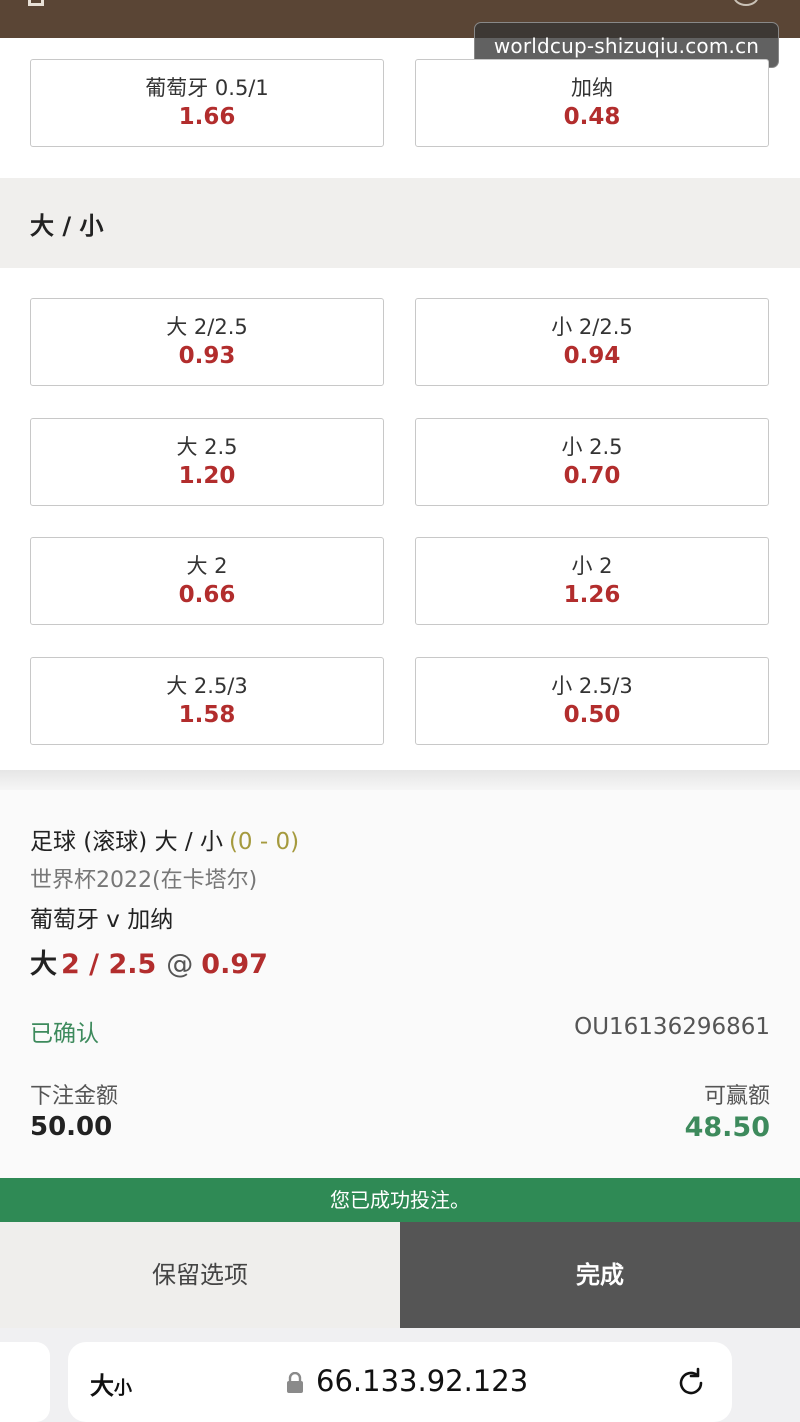 This screenshot has width=800, height=1422. Describe the element at coordinates (422, 1381) in the screenshot. I see `url-text: 66.133.92.123` at that location.